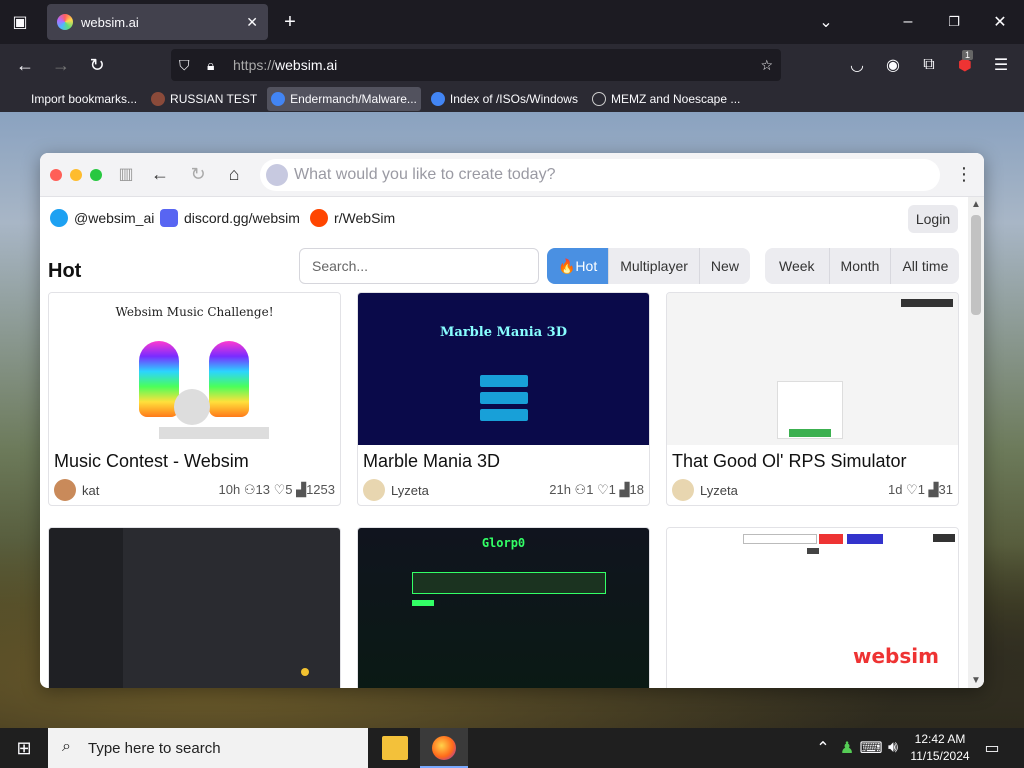  Describe the element at coordinates (870, 748) in the screenshot. I see `network-icon: ⌨` at that location.